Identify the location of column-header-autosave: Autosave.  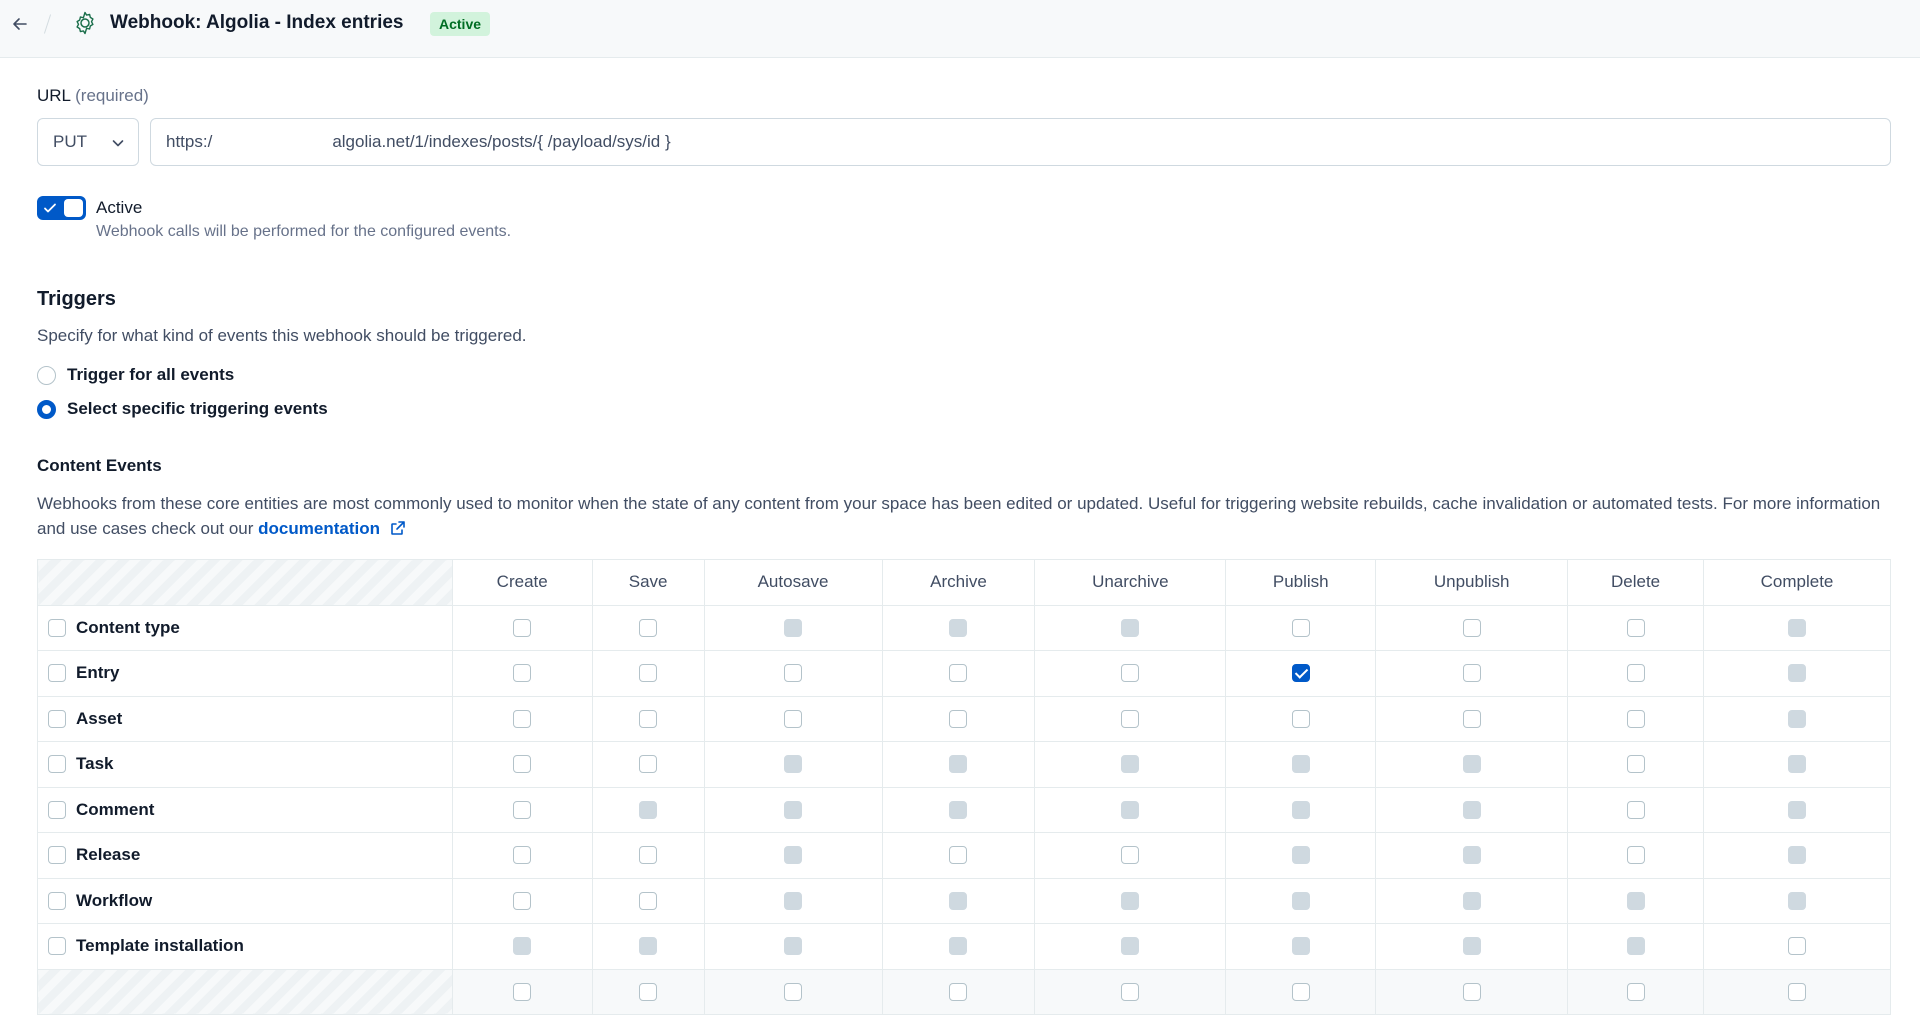
(793, 582).